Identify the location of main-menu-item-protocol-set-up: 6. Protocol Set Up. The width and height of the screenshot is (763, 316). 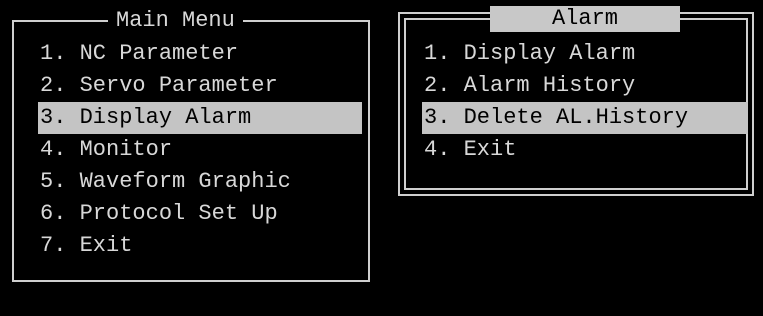
(200, 214).